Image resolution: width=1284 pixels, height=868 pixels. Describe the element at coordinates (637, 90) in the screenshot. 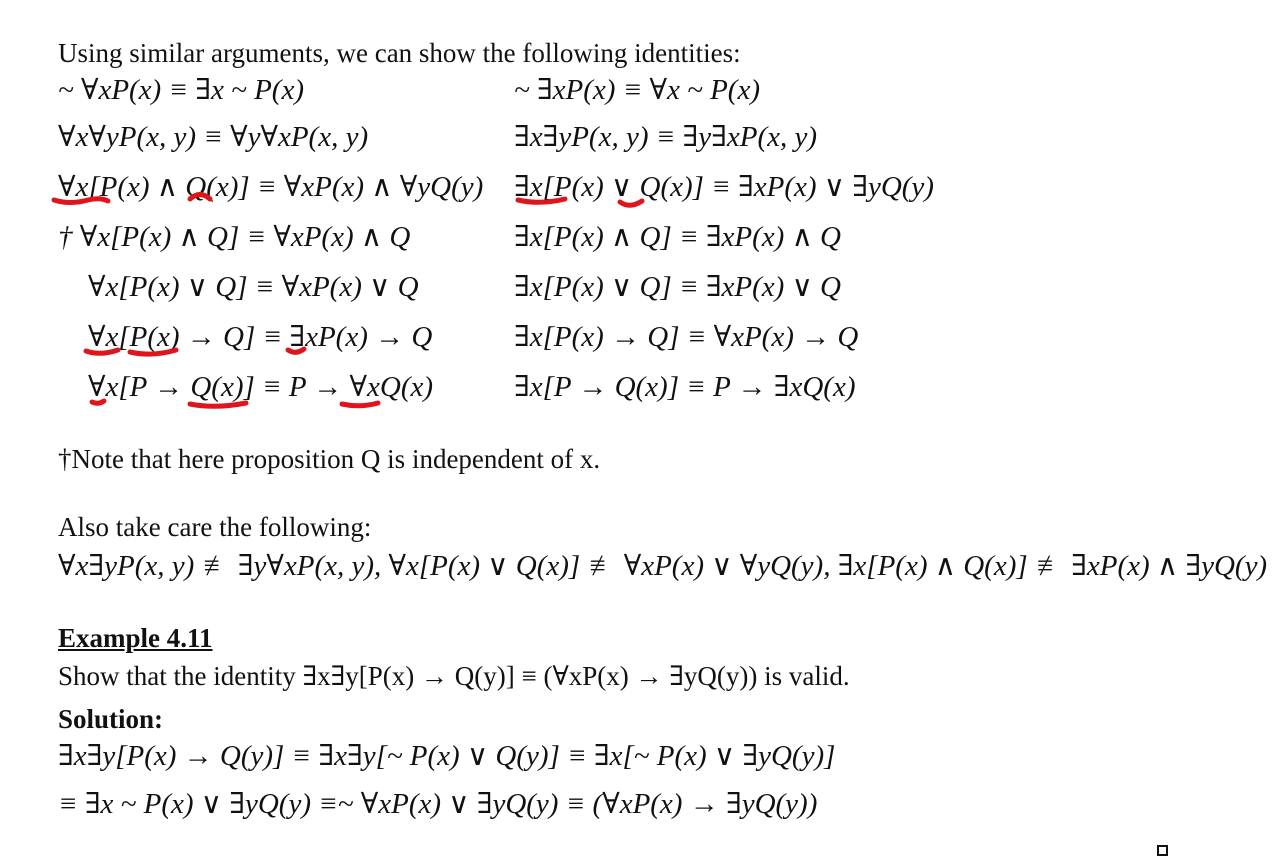

I see `identity-right-1: ~ ∃xP(x) ≡ ∀x ~ P(x)` at that location.